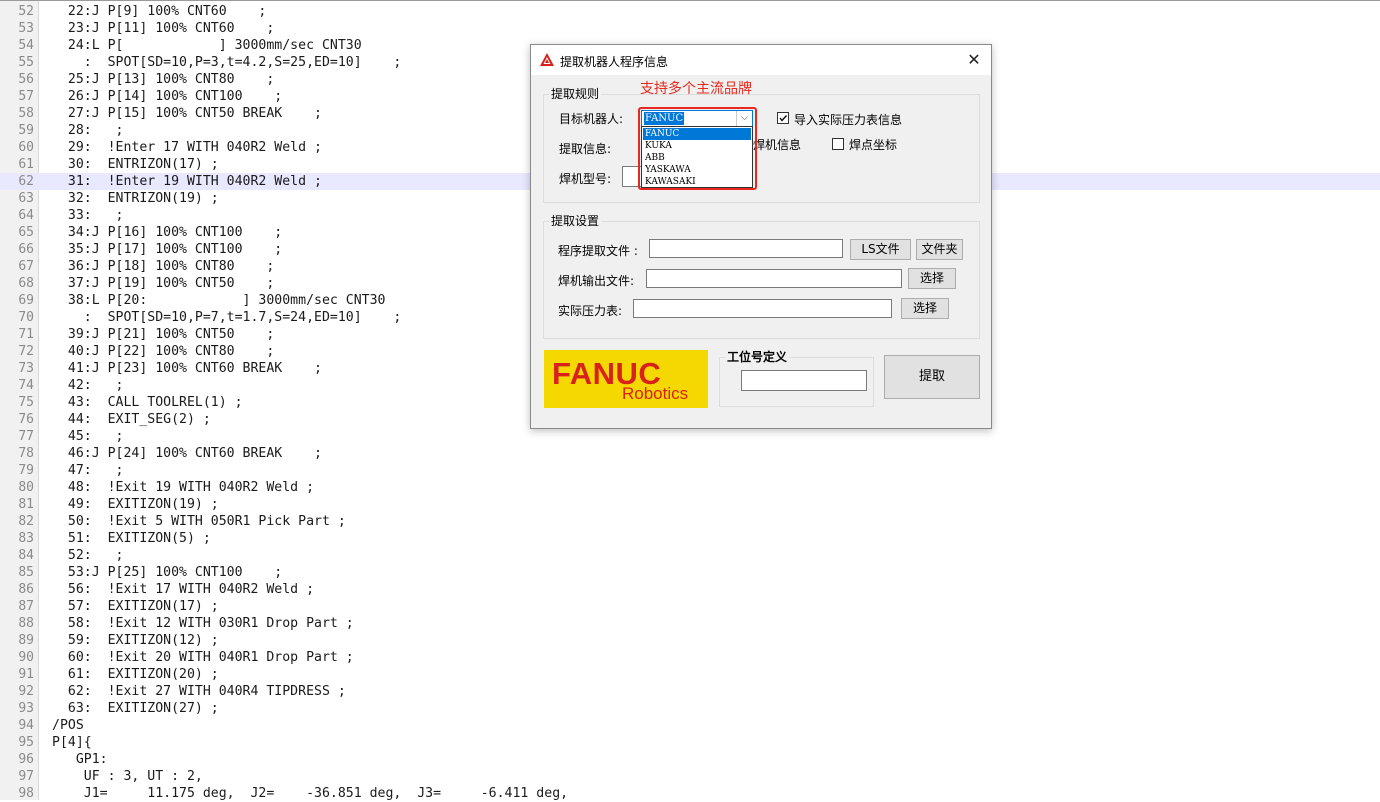 The height and width of the screenshot is (802, 1380). I want to click on import-pressure-checkbox, so click(783, 118).